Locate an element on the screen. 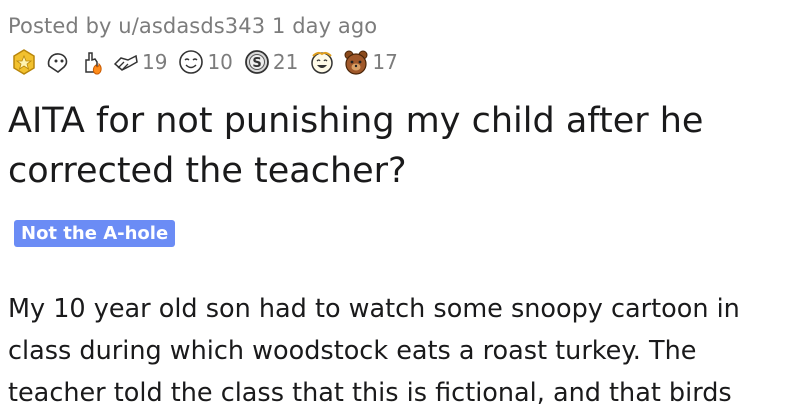 This screenshot has width=800, height=420. award-fire-hand is located at coordinates (92, 62).